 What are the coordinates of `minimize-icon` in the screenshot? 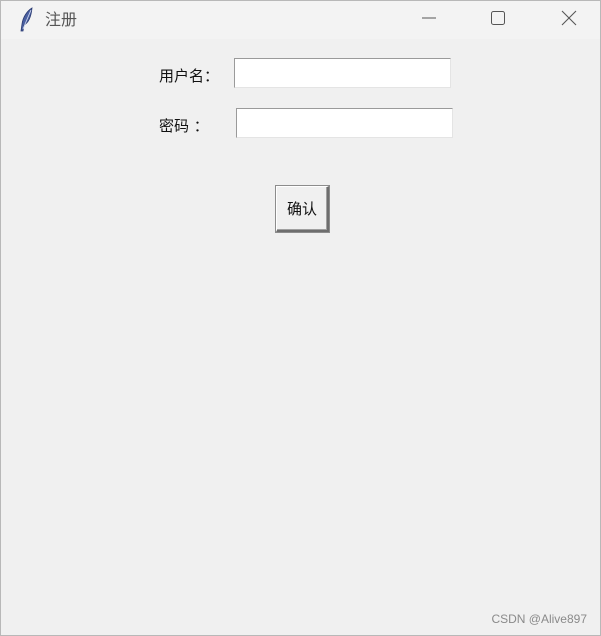 It's located at (429, 20).